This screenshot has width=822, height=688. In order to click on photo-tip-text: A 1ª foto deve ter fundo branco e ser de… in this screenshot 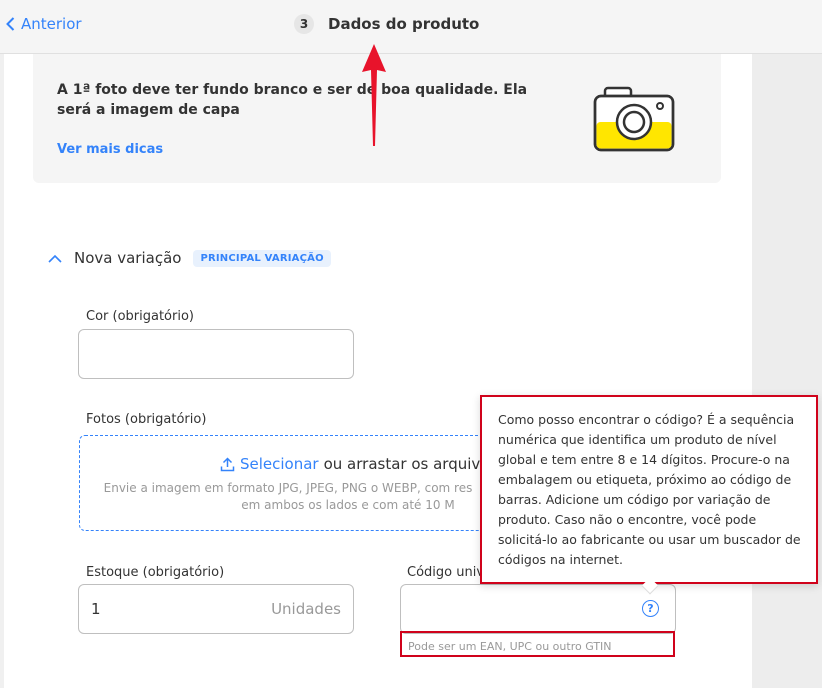, I will do `click(292, 100)`.